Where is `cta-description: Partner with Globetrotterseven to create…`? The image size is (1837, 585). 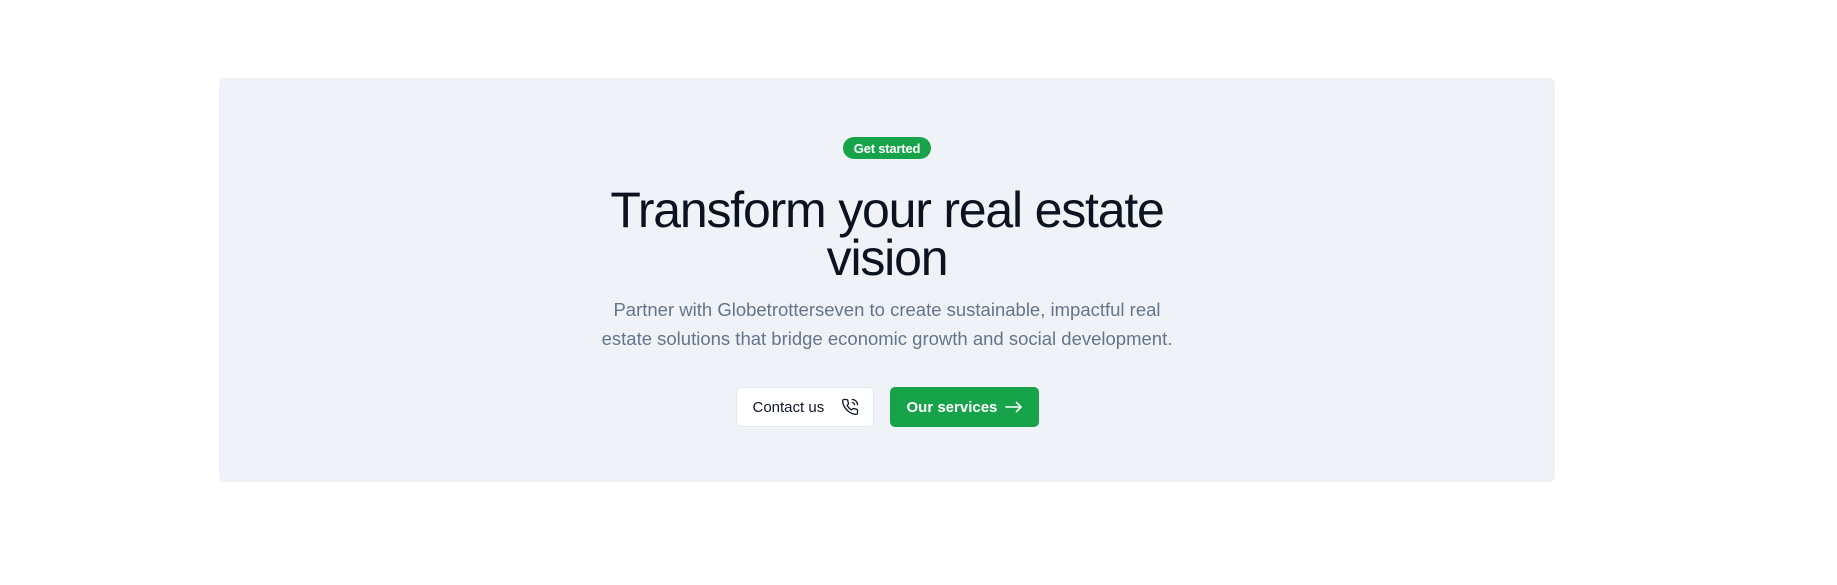
cta-description: Partner with Globetrotterseven to create… is located at coordinates (887, 324).